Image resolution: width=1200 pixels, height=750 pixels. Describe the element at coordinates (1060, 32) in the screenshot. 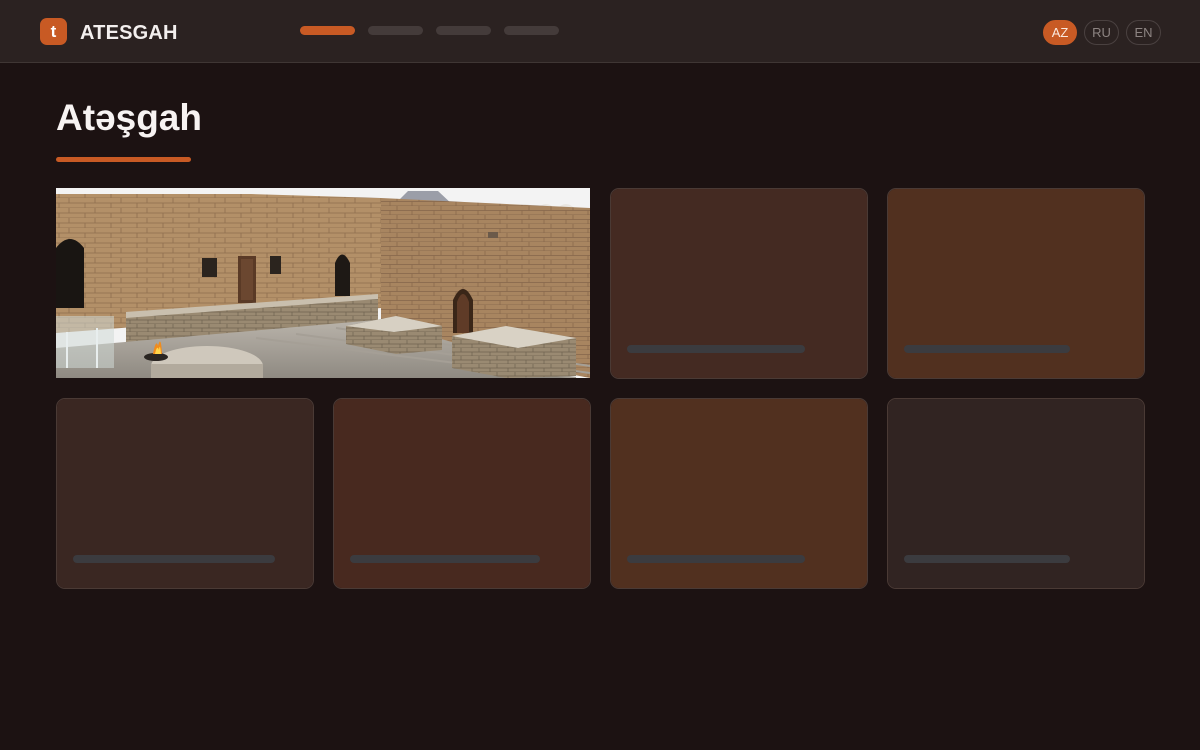

I see `language-az-button: AZ` at that location.